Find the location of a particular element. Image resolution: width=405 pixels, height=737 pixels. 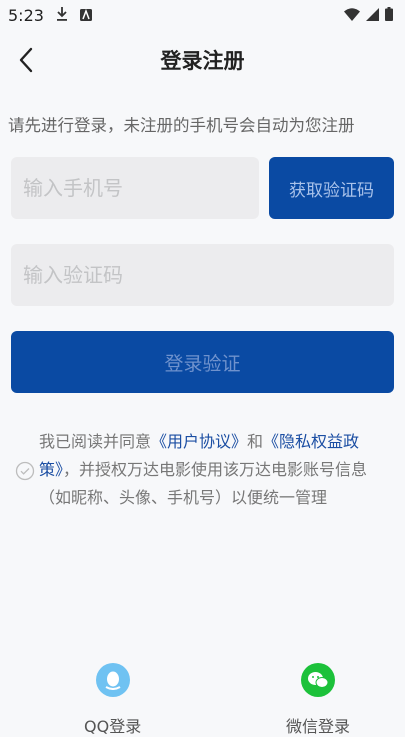

check-circle-icon is located at coordinates (25, 471).